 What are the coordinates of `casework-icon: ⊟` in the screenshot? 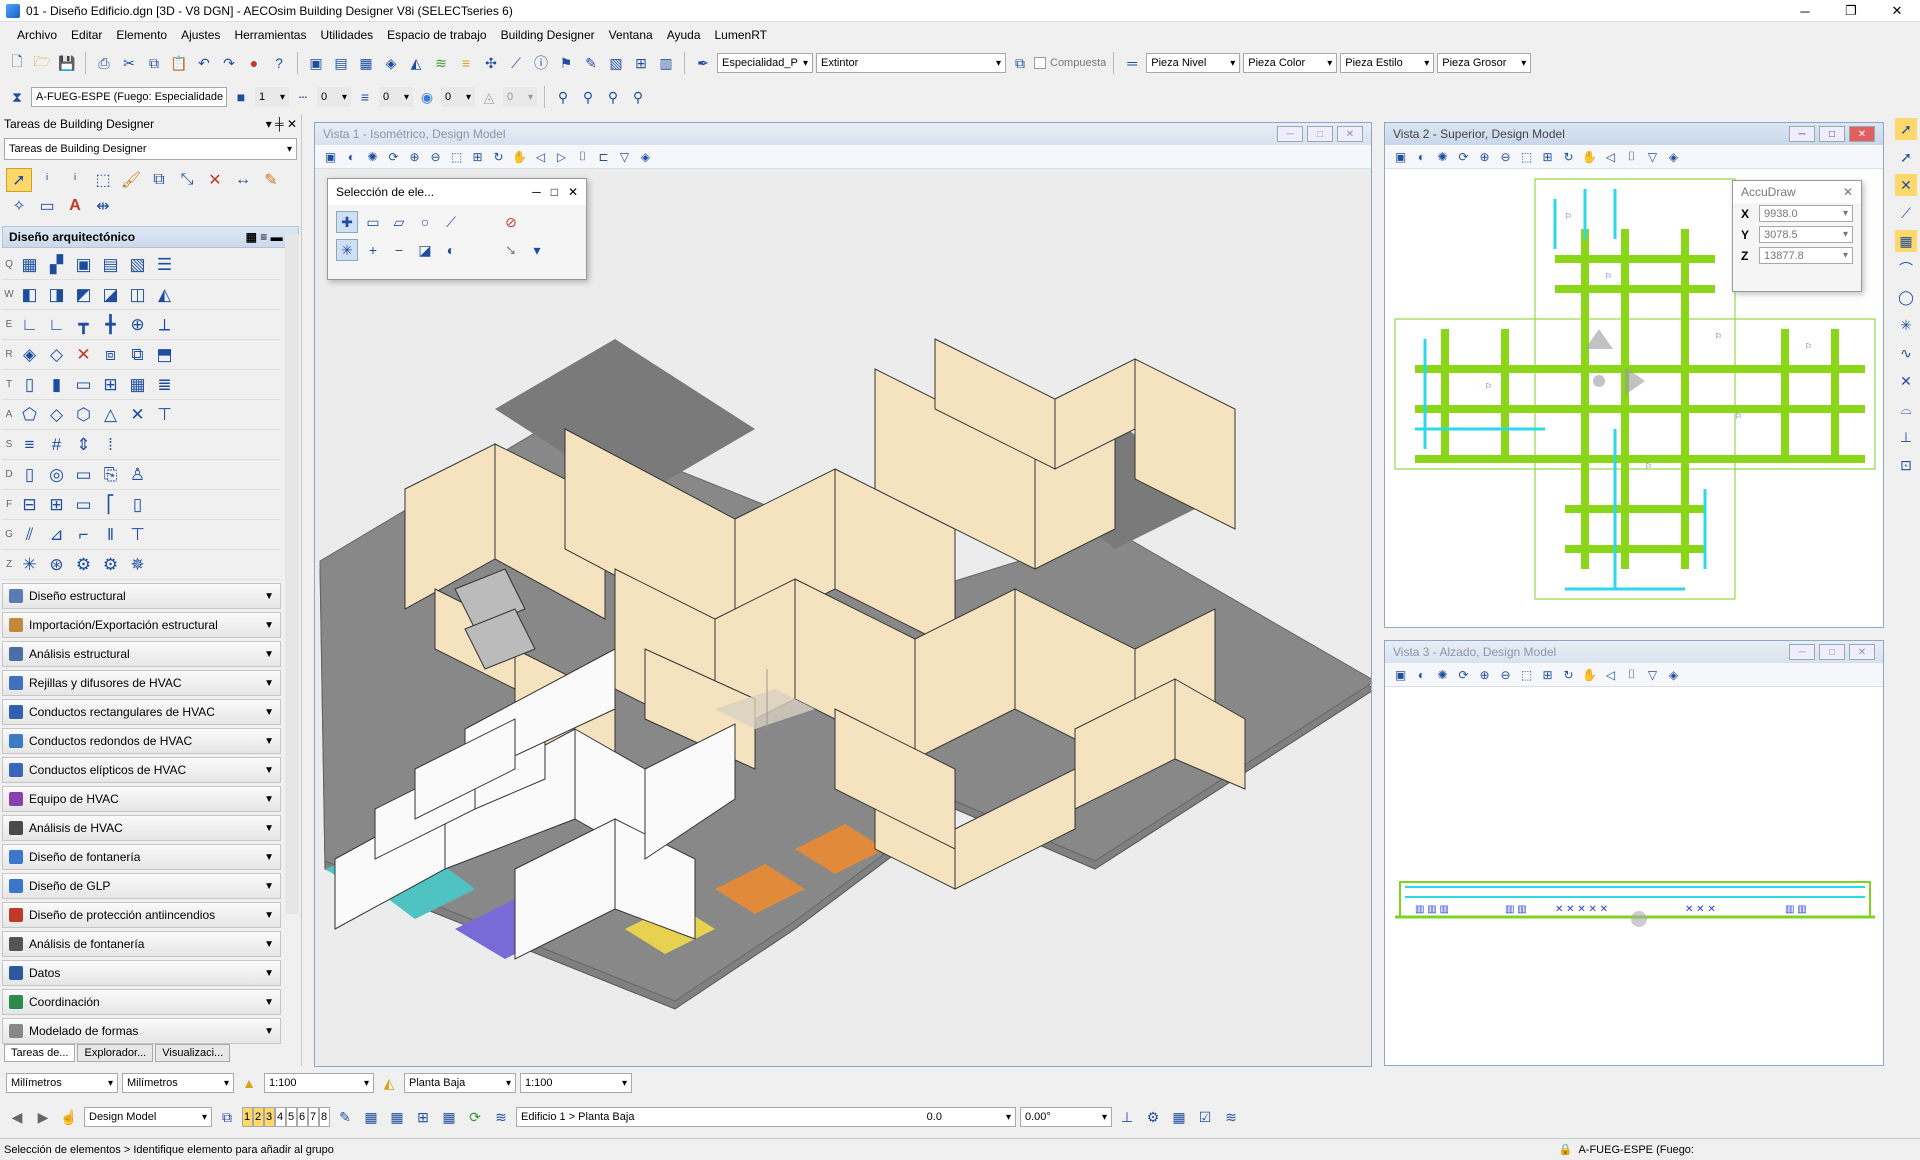 It's located at (29, 505).